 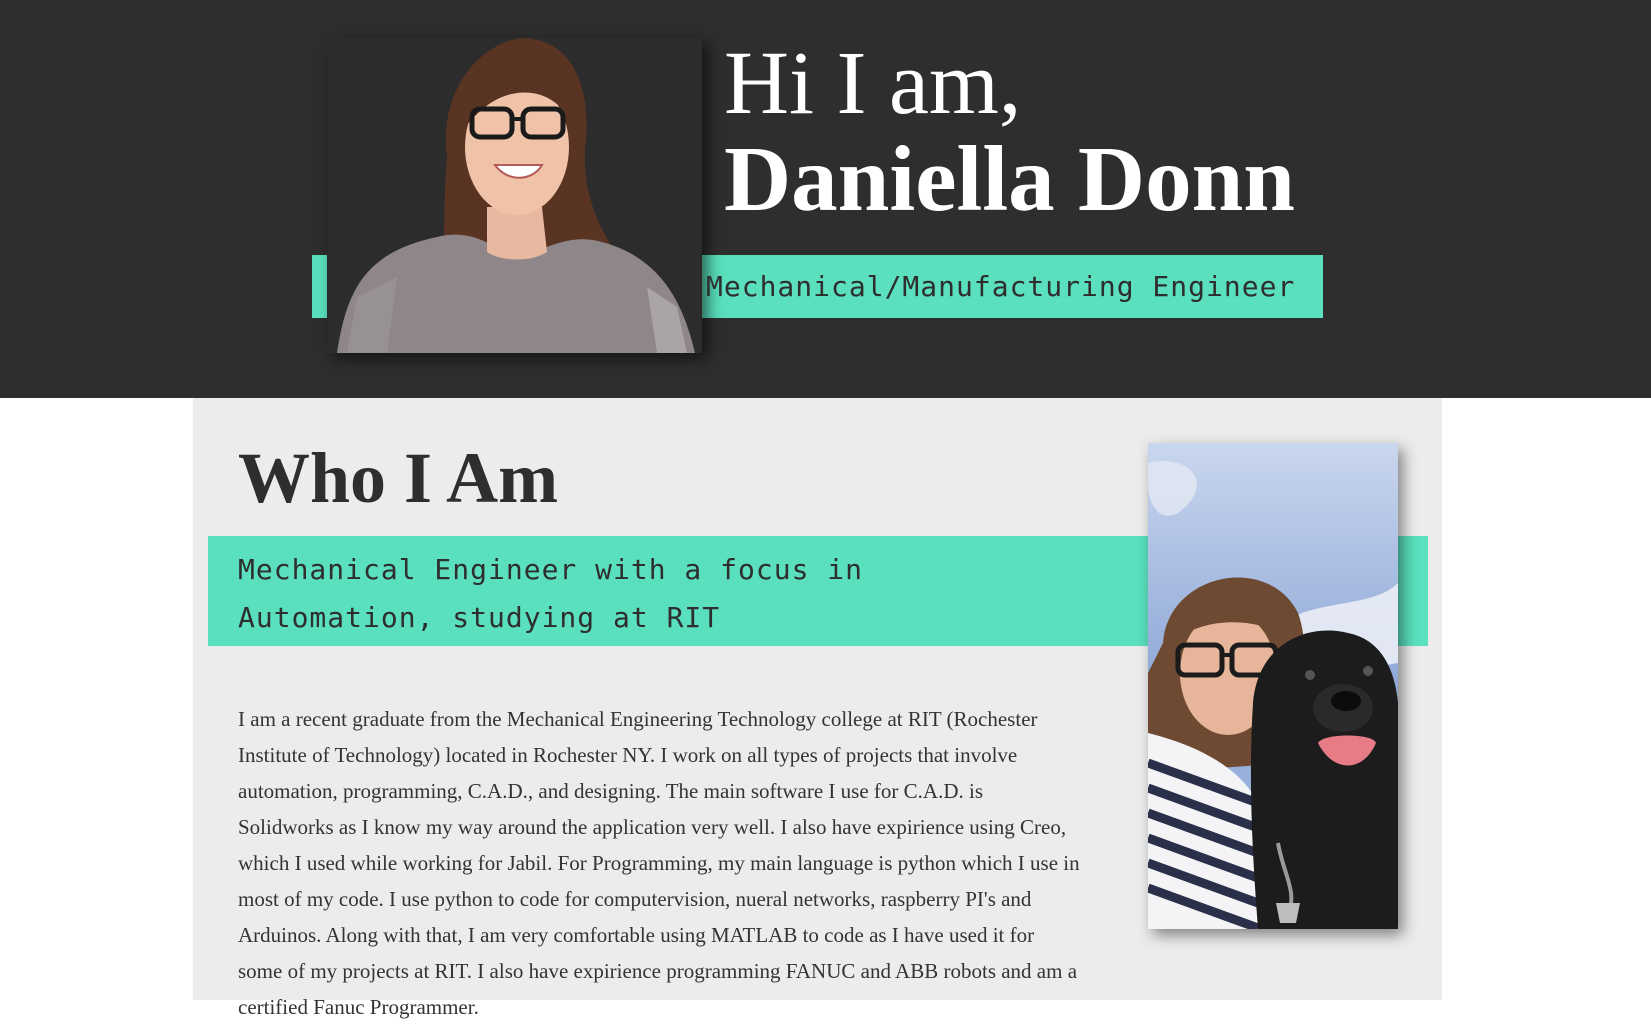 I want to click on hero-greeting: Hi I am,, so click(x=873, y=83).